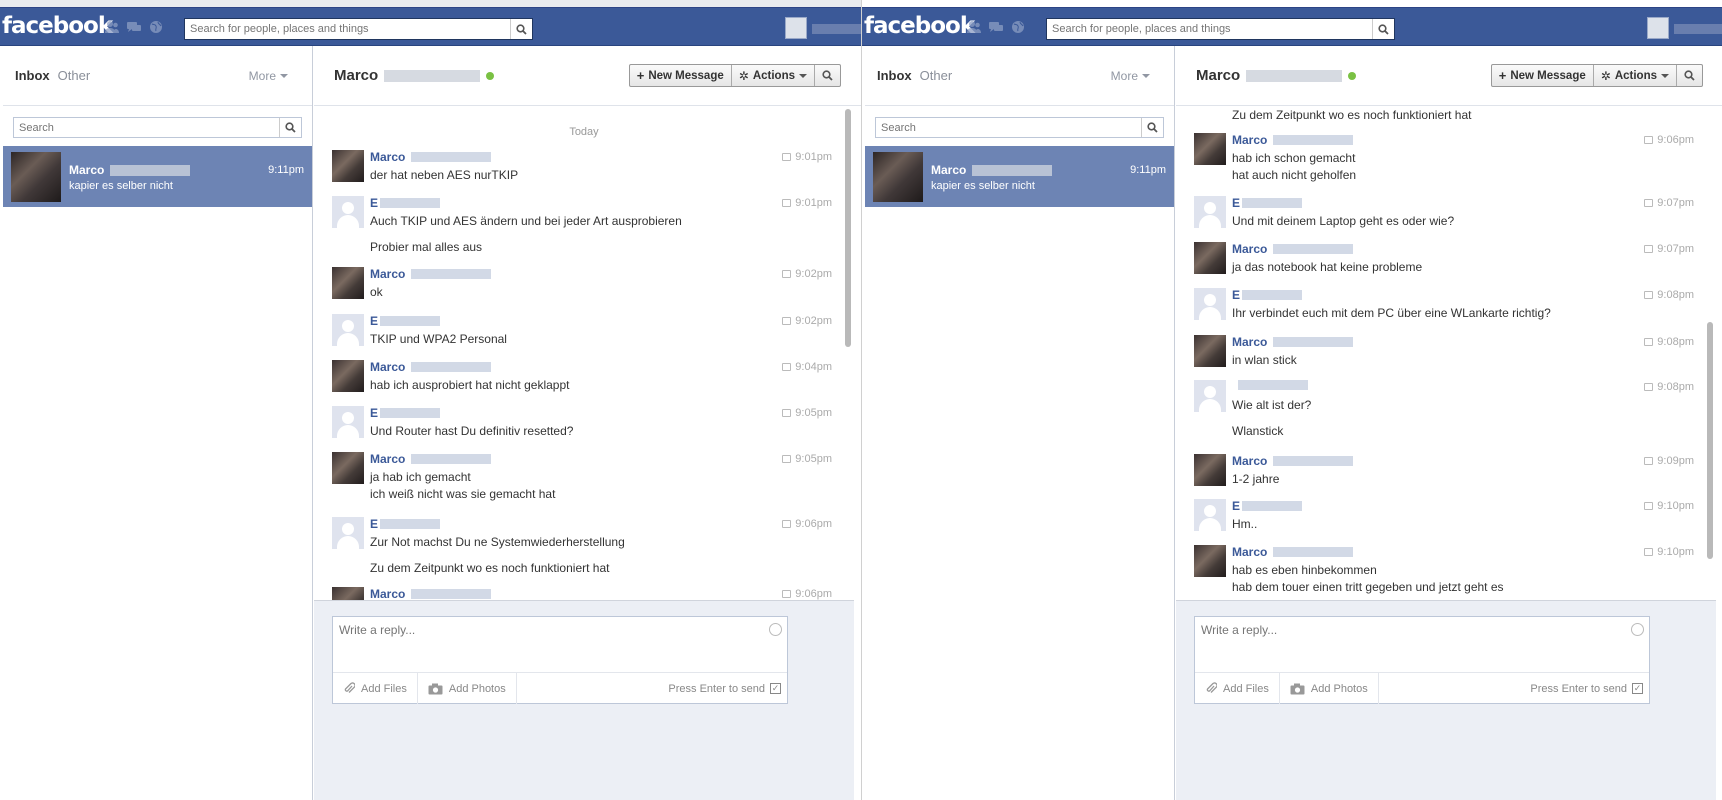 The image size is (1722, 800). Describe the element at coordinates (1148, 170) in the screenshot. I see `thread-time: 9:11pm` at that location.